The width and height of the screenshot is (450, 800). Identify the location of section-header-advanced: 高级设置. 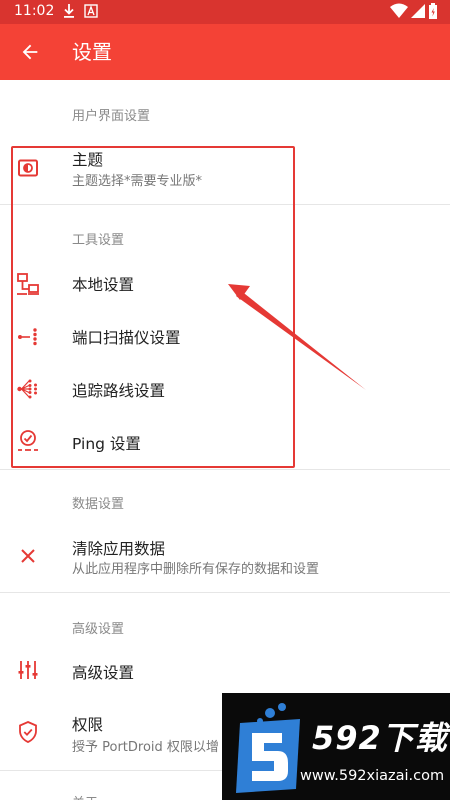
(98, 629).